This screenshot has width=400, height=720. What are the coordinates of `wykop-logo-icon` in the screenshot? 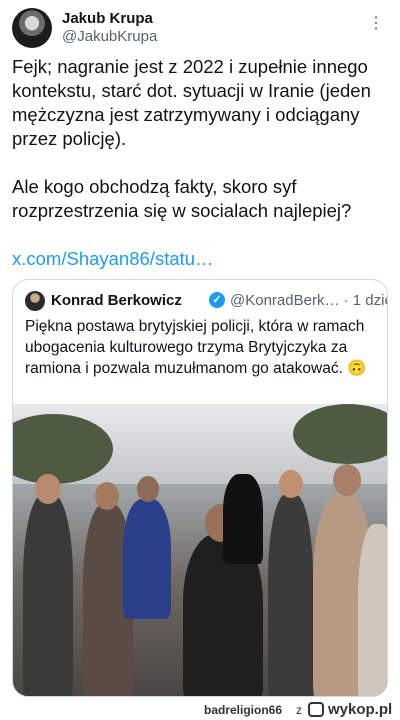 It's located at (316, 709).